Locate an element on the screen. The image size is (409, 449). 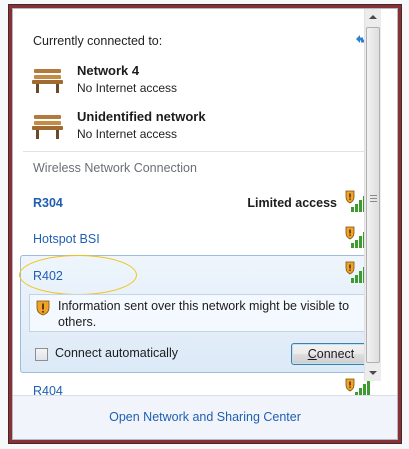
thumb-grip-icon is located at coordinates (373, 197).